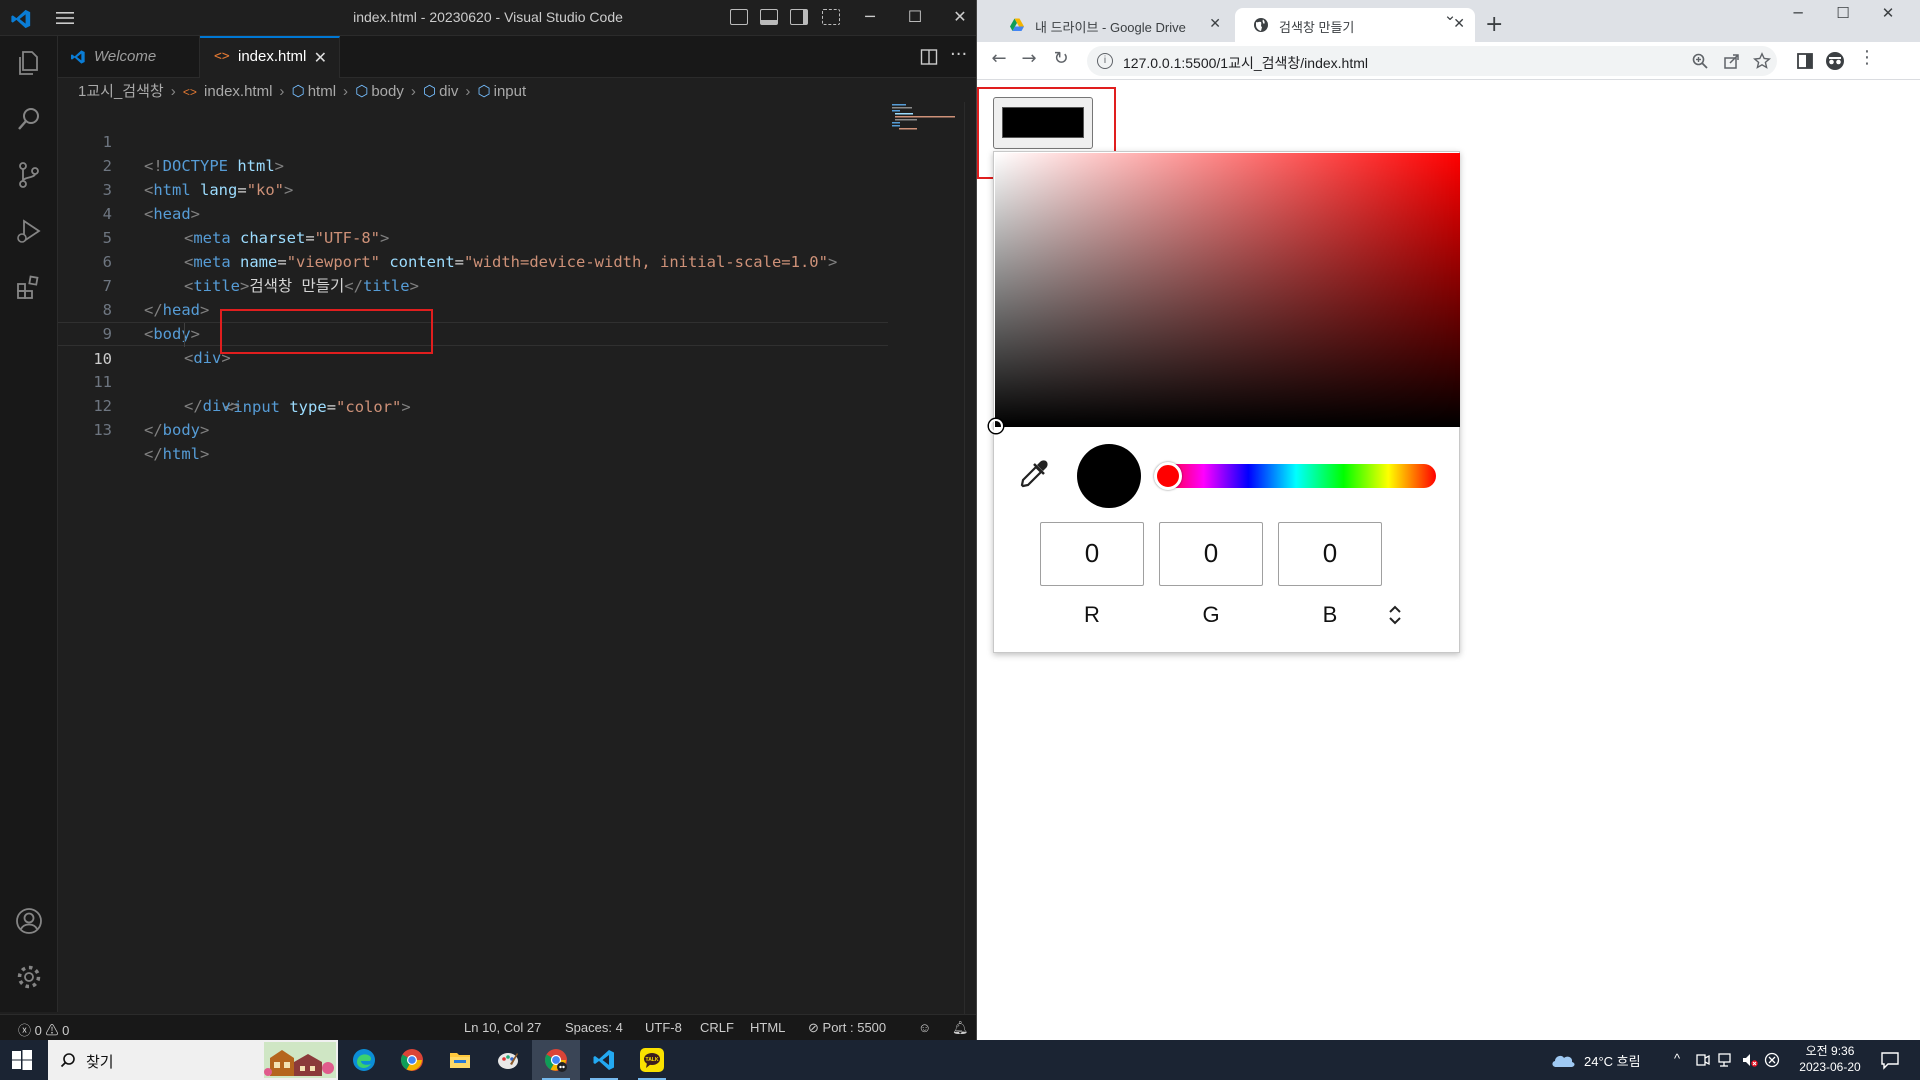 Image resolution: width=1920 pixels, height=1080 pixels. What do you see at coordinates (1295, 476) in the screenshot?
I see `hue-slider` at bounding box center [1295, 476].